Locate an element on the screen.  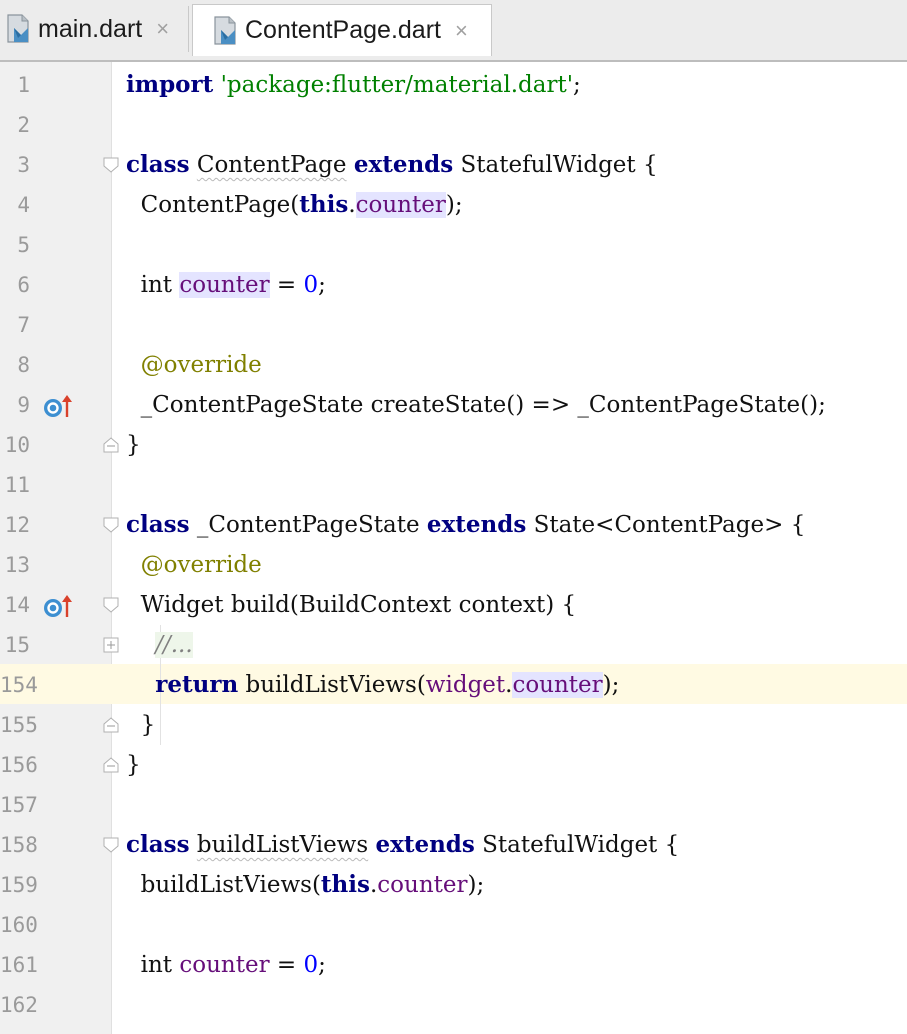
tab-label: main.dart is located at coordinates (90, 28).